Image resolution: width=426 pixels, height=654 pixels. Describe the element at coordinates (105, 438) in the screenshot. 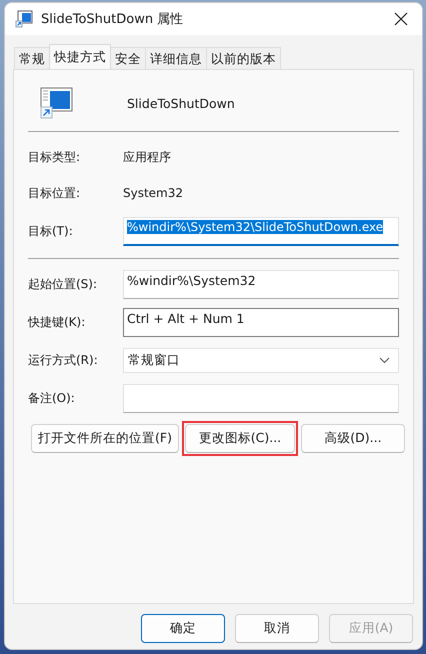

I see `action-button: 打开文件所在的位置(F)` at that location.